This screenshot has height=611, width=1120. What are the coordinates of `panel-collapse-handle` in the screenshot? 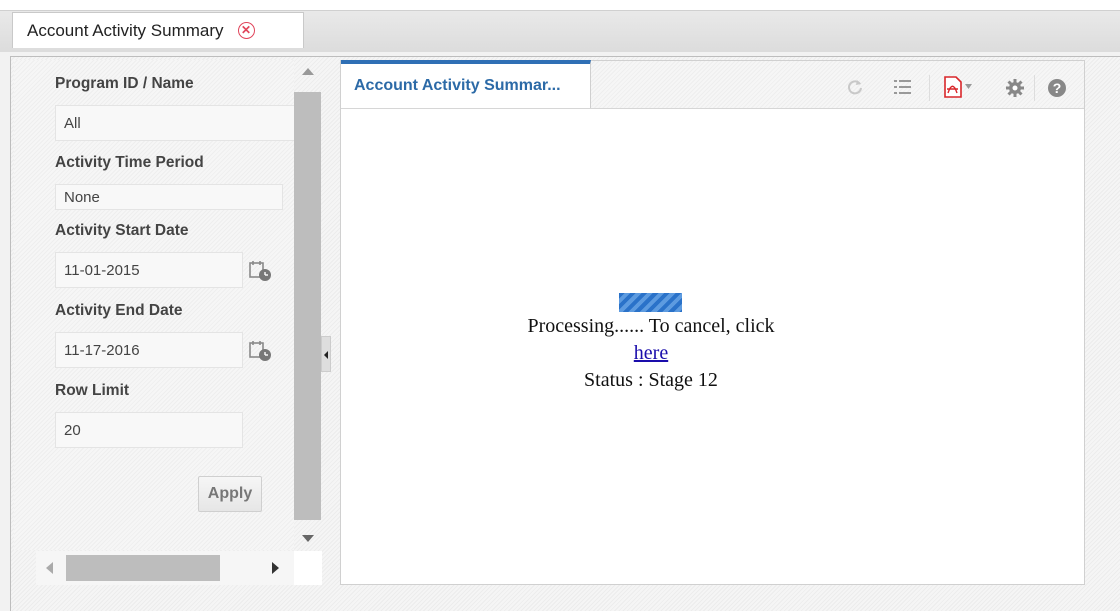 It's located at (326, 354).